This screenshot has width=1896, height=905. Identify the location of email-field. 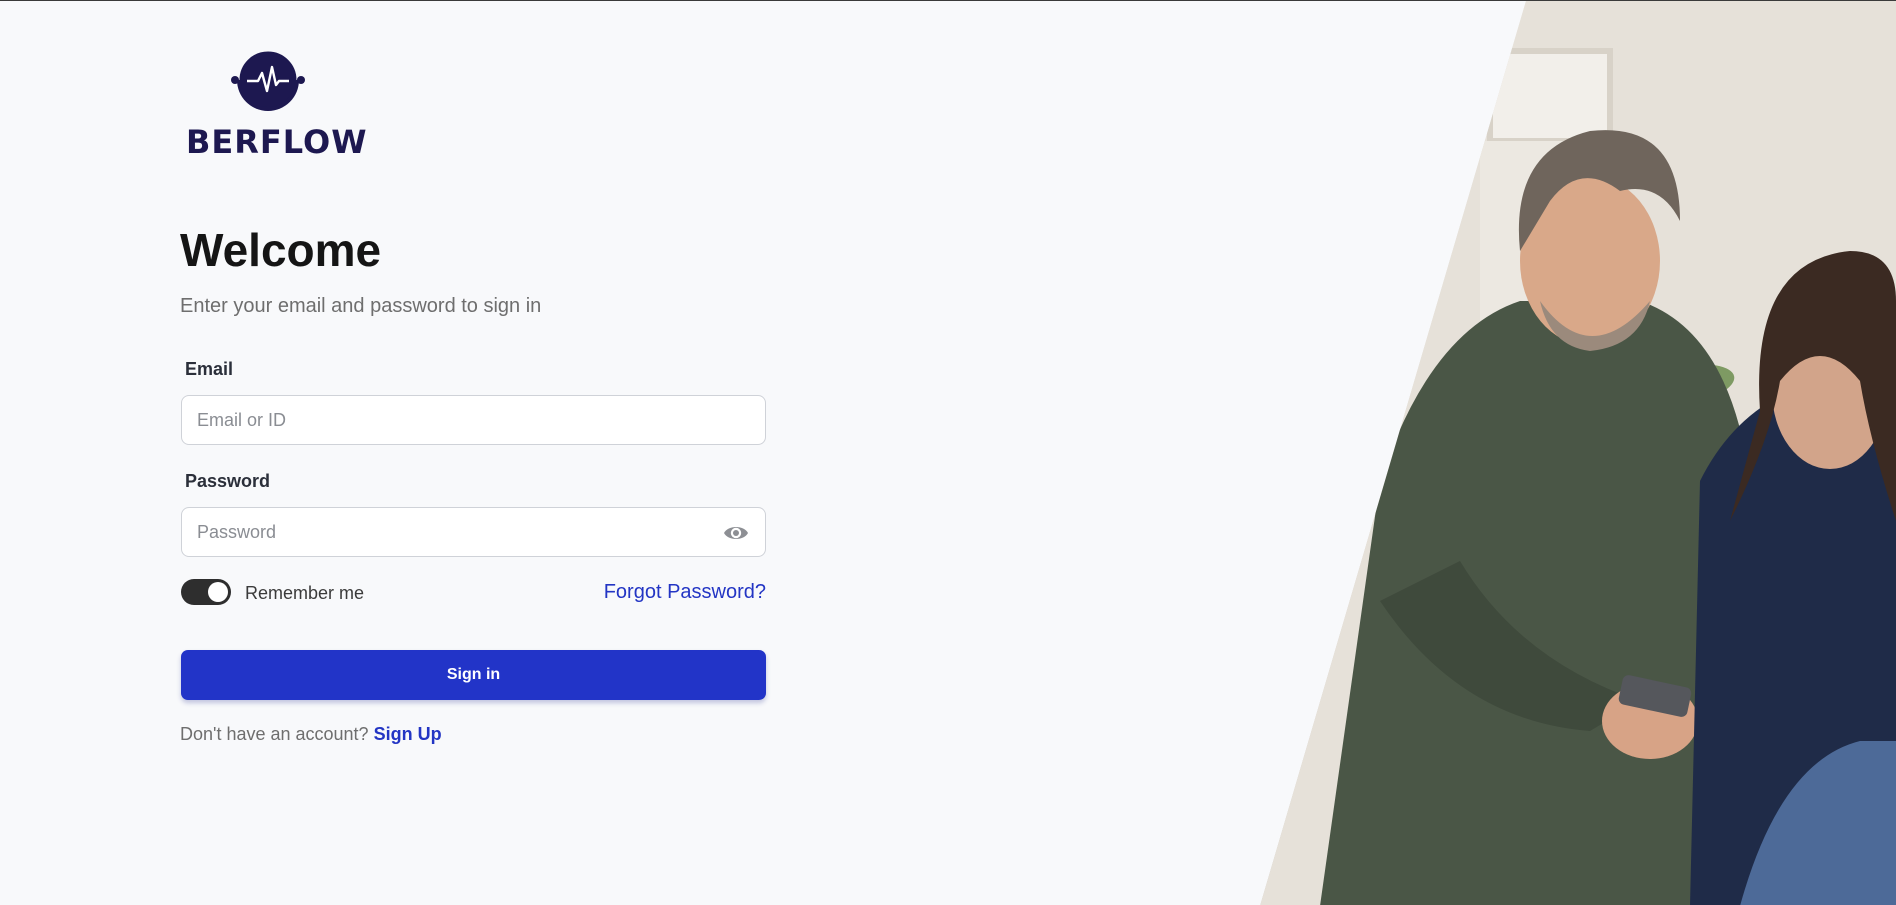
(473, 420).